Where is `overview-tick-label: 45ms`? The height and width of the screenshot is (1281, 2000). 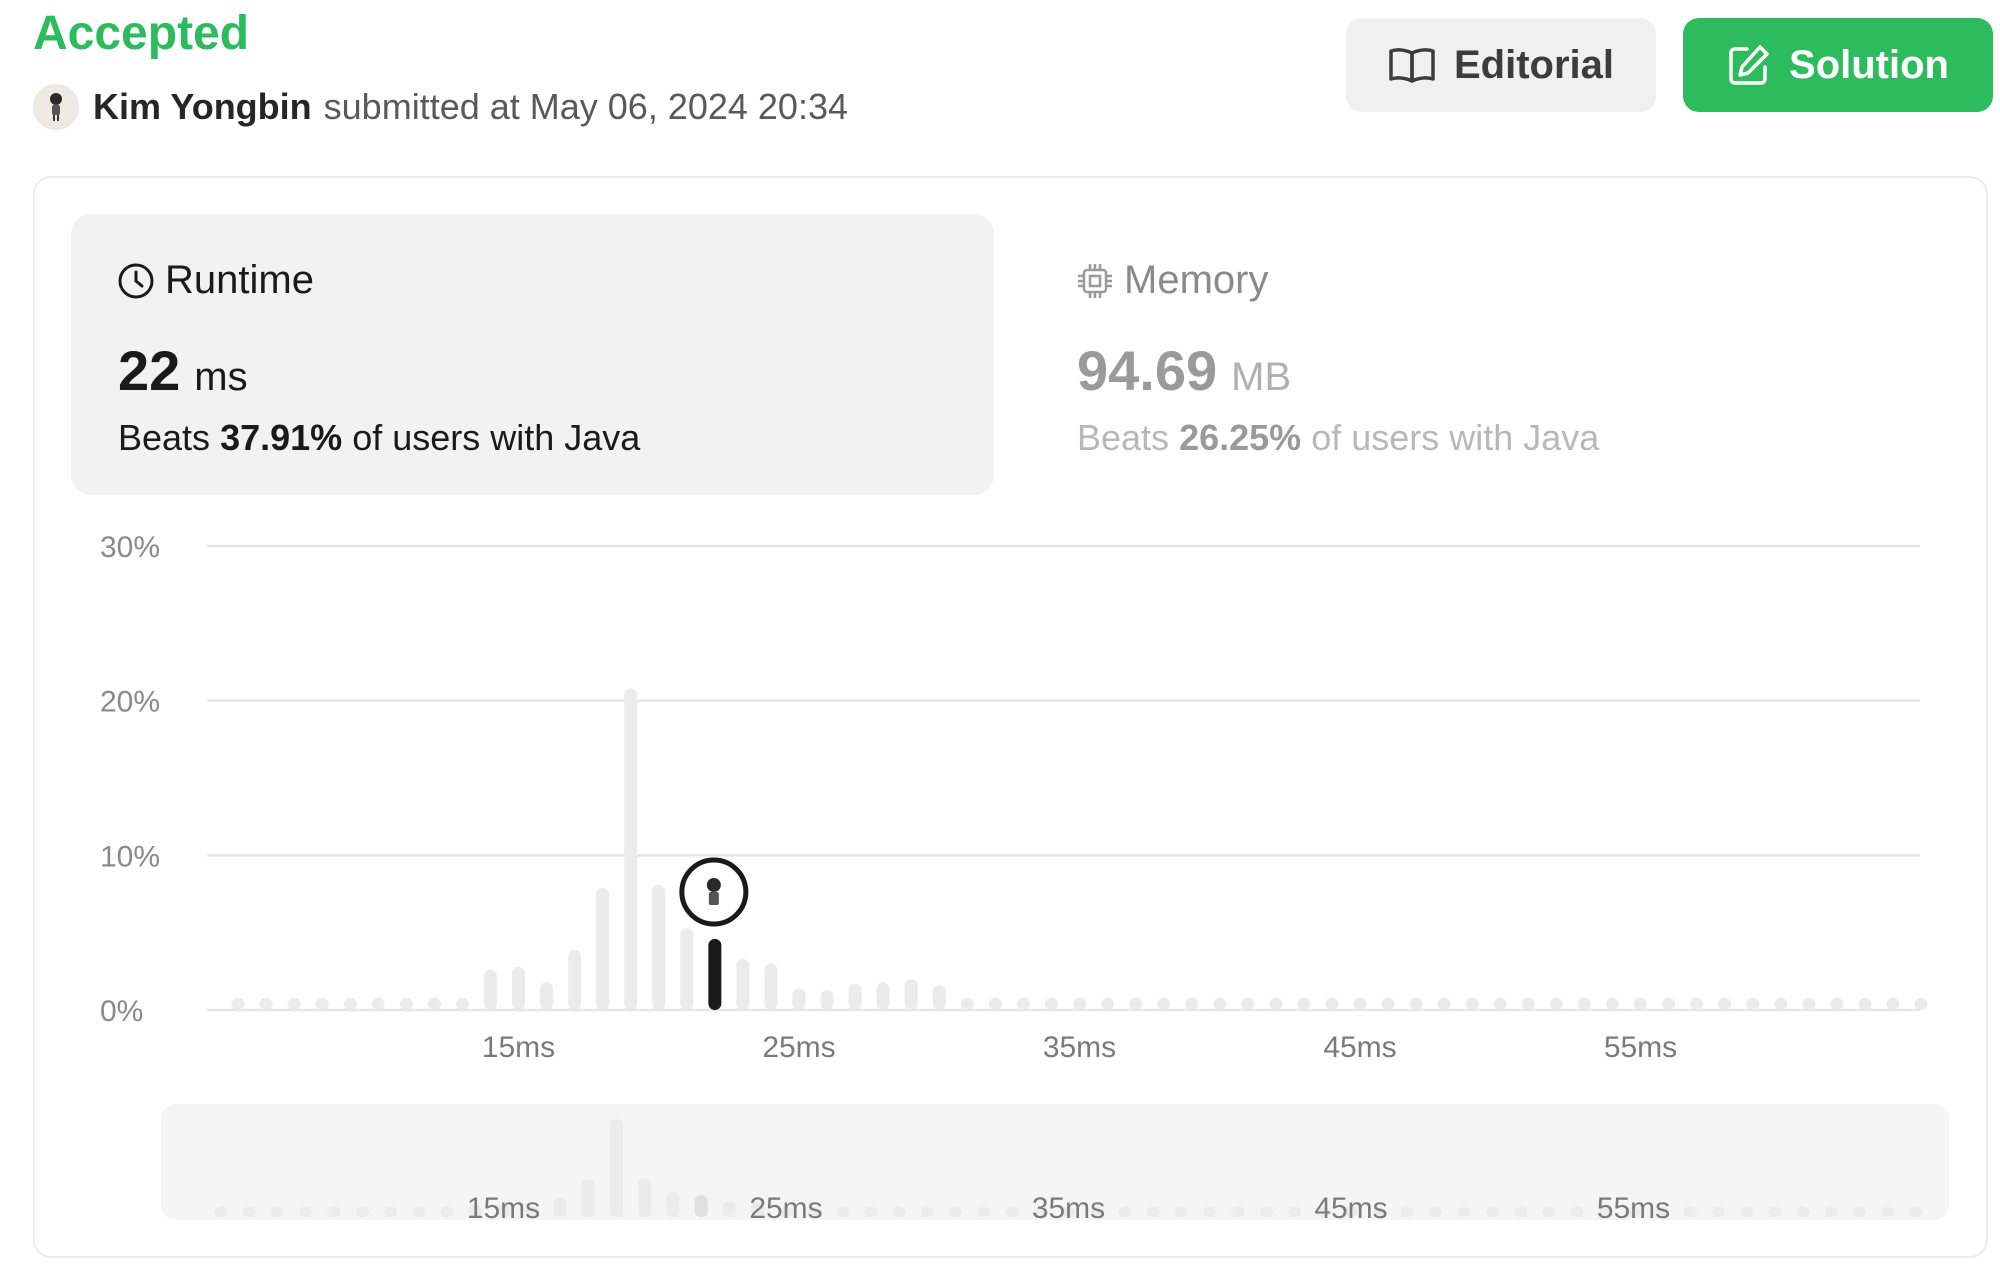 overview-tick-label: 45ms is located at coordinates (1350, 1208).